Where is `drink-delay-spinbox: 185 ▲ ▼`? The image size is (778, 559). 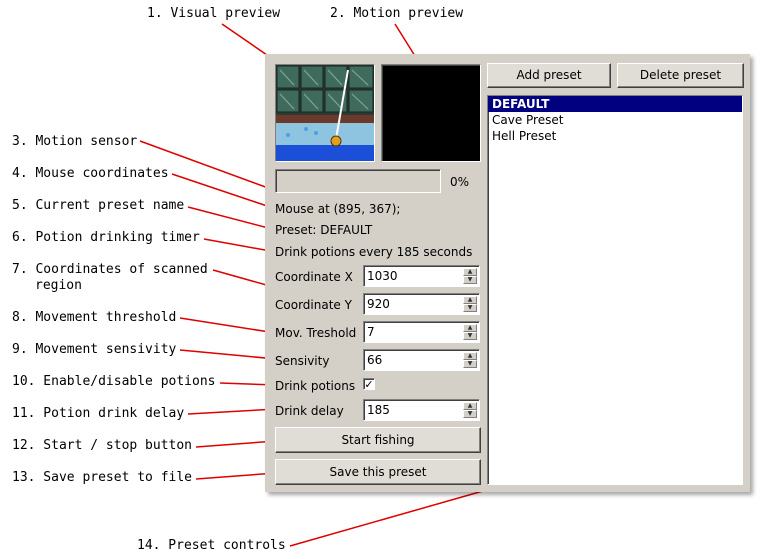
drink-delay-spinbox: 185 ▲ ▼ is located at coordinates (421, 410).